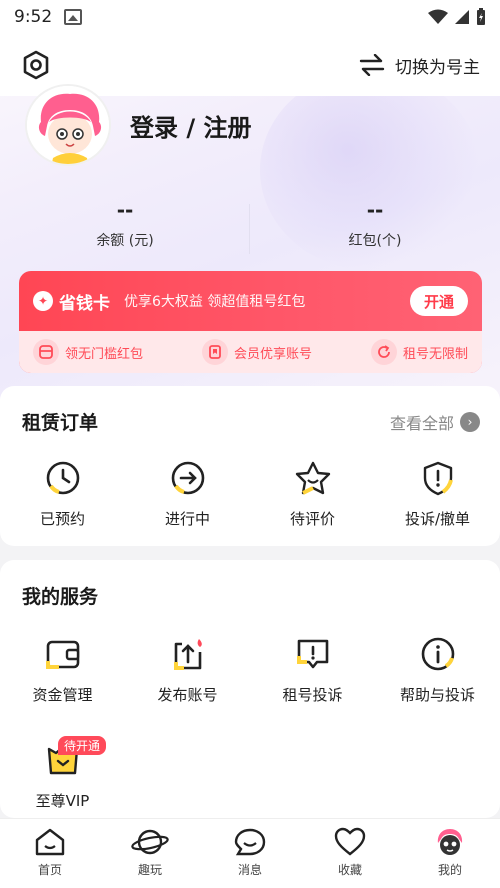  What do you see at coordinates (450, 842) in the screenshot?
I see `profile-icon` at bounding box center [450, 842].